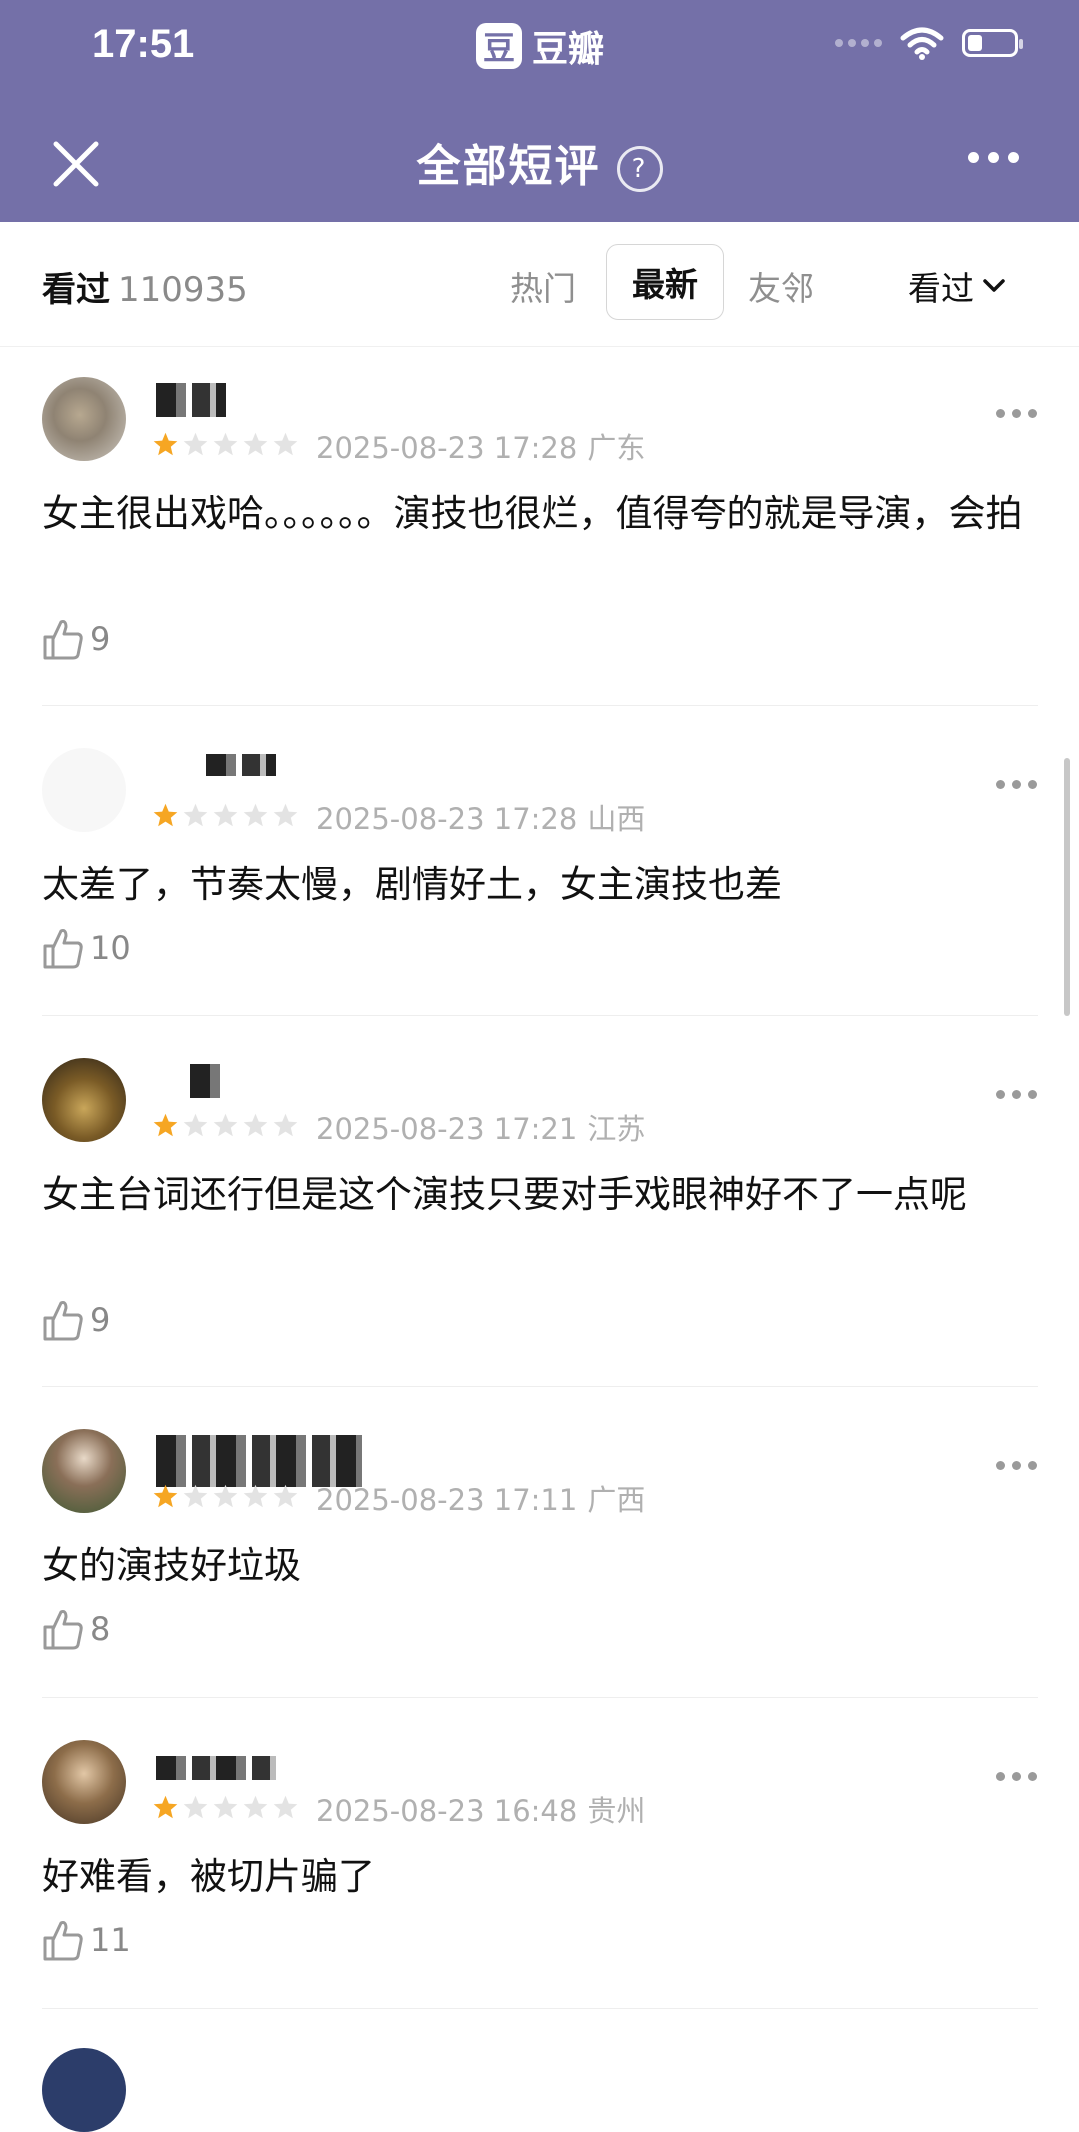  I want to click on chevron-down-icon, so click(994, 285).